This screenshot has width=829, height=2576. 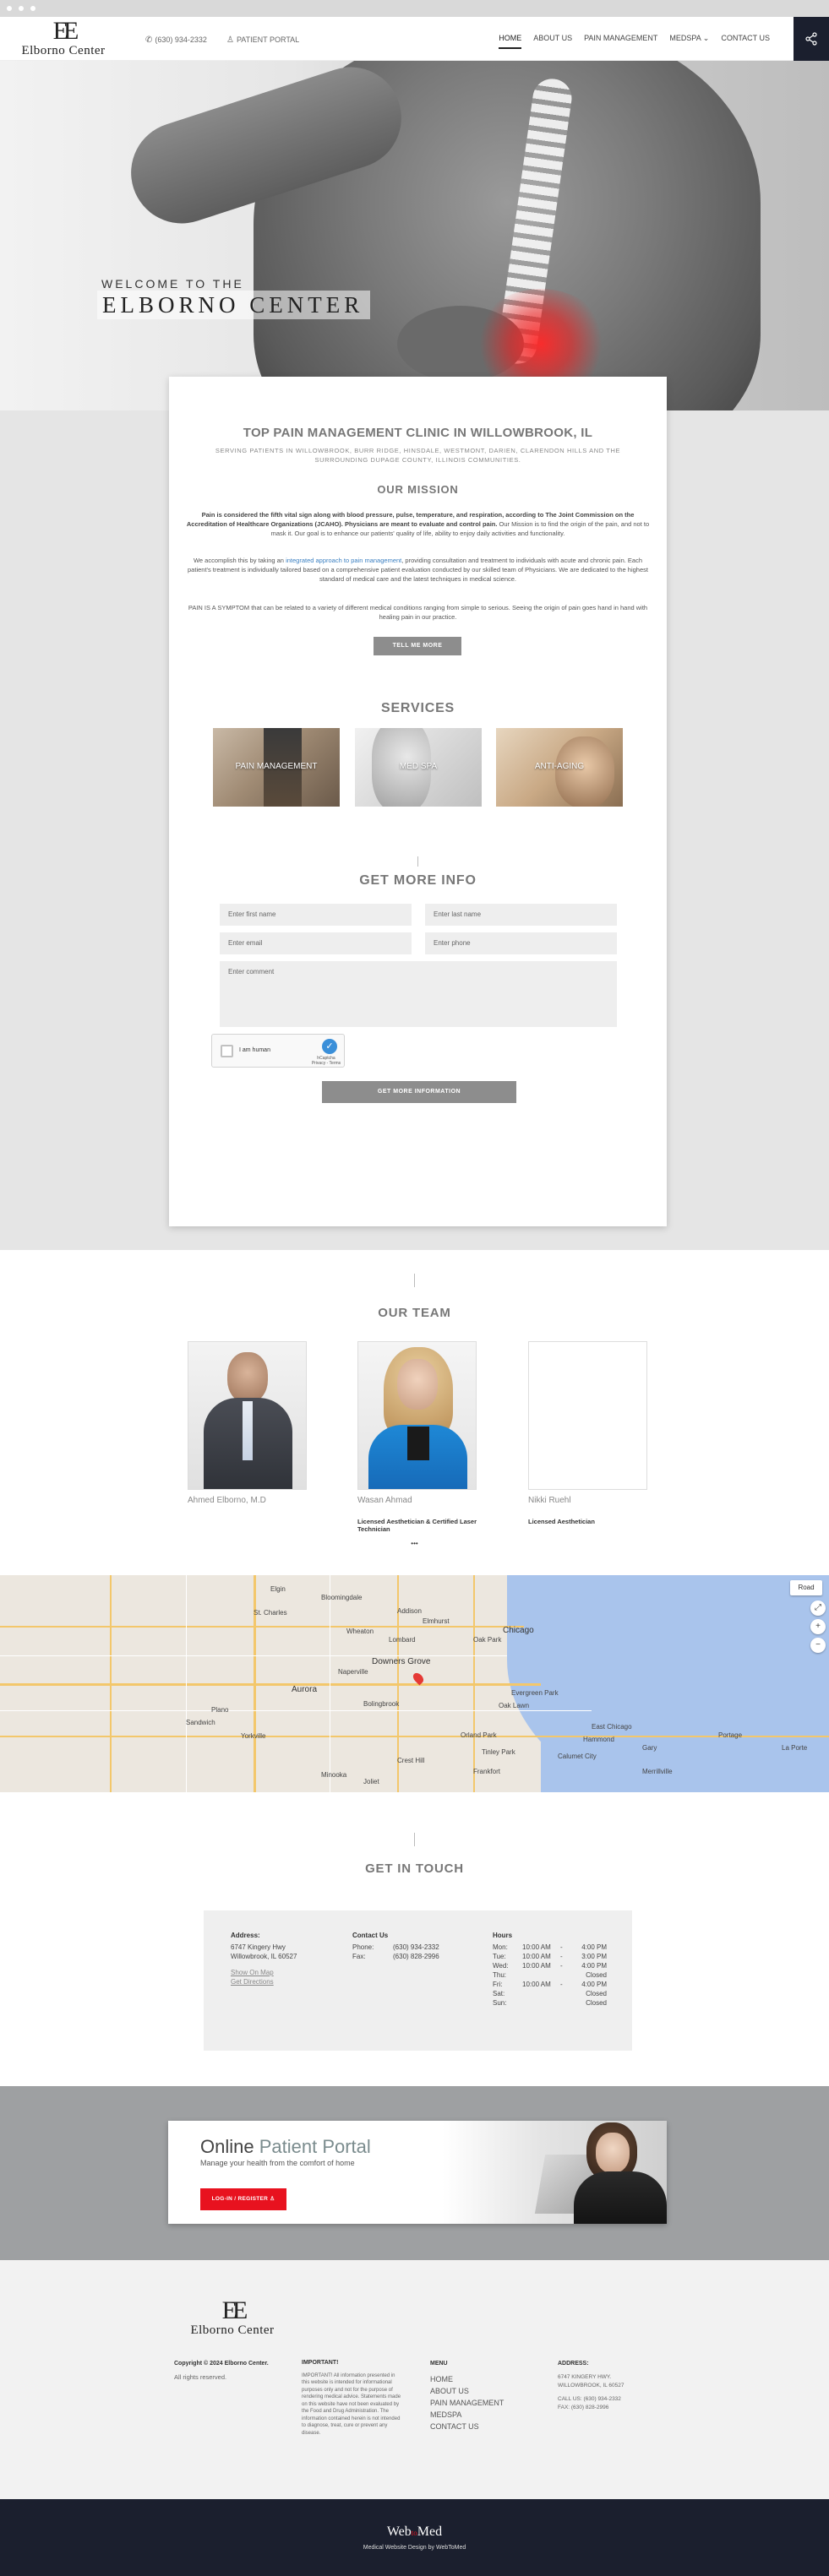 I want to click on service-pain-management: PAIN MANAGEMENT, so click(x=276, y=767).